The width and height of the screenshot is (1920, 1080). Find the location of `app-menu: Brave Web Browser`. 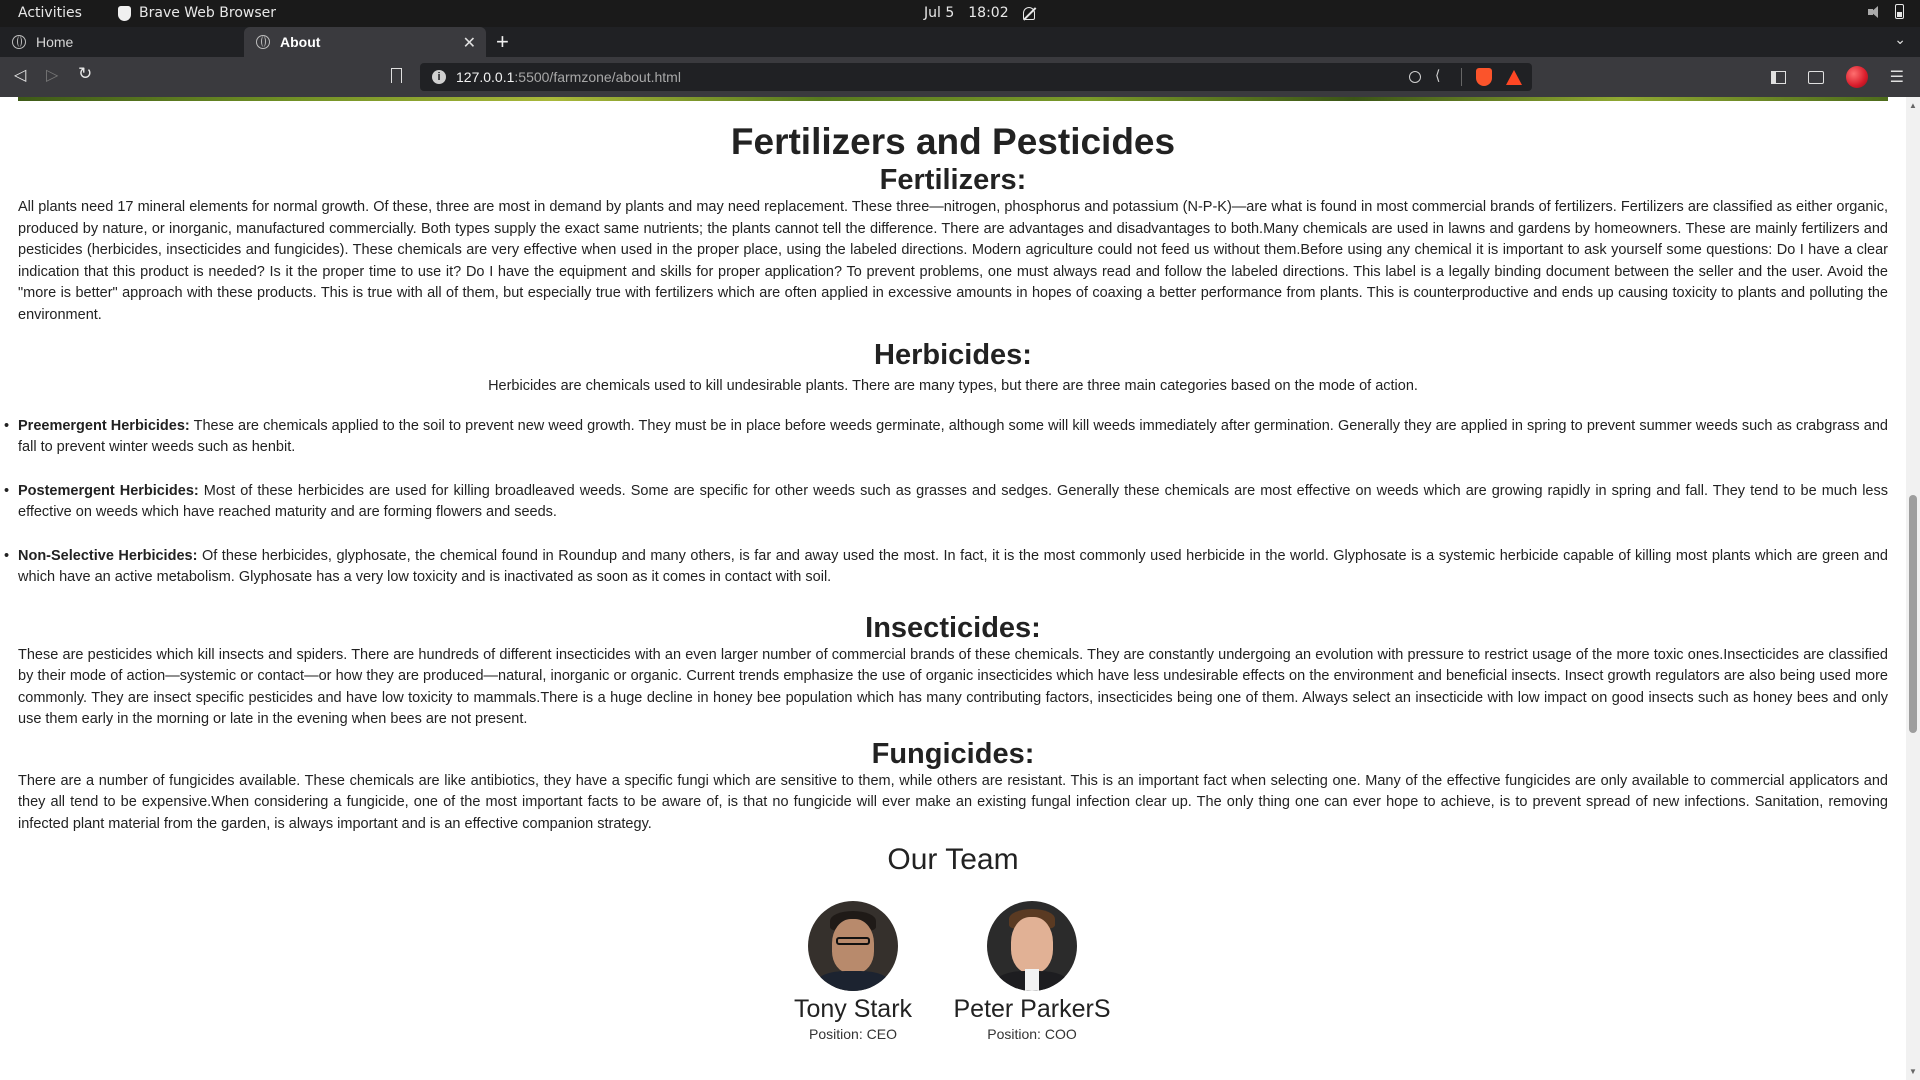

app-menu: Brave Web Browser is located at coordinates (197, 13).